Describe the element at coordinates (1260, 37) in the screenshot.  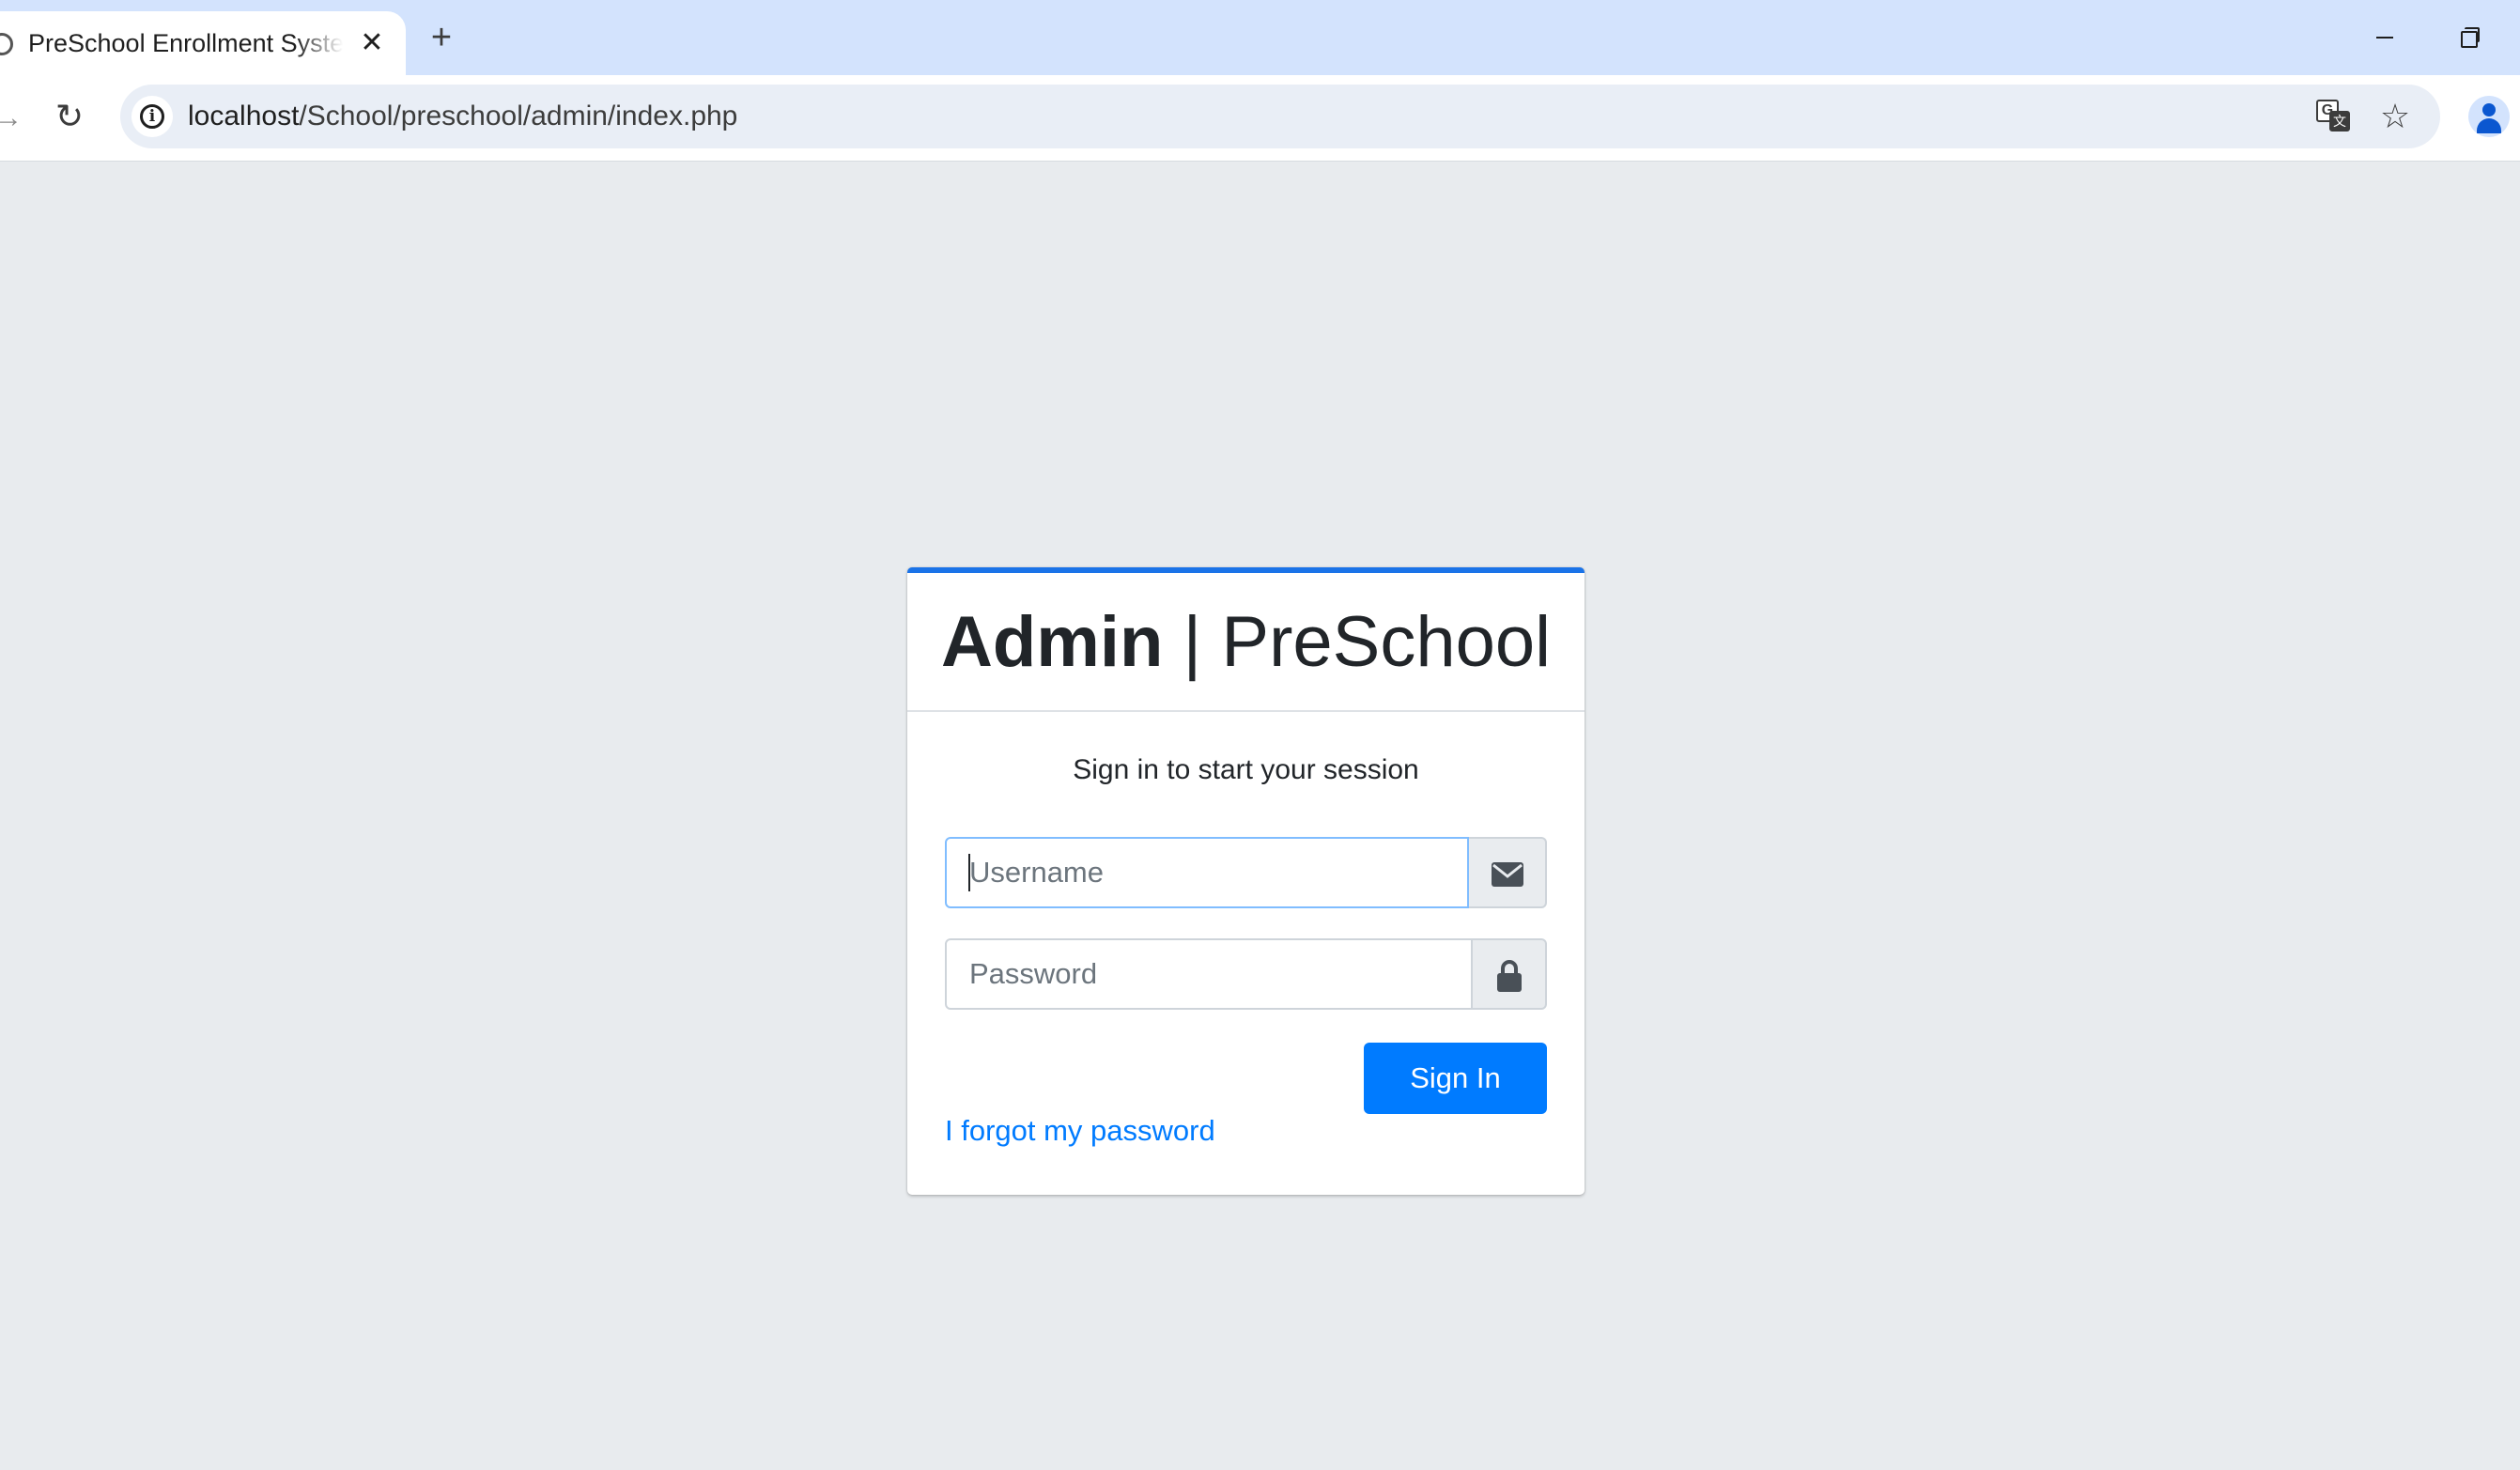
I see `browser-tabstrip: PreSchool Enrollment System ✕ +` at that location.